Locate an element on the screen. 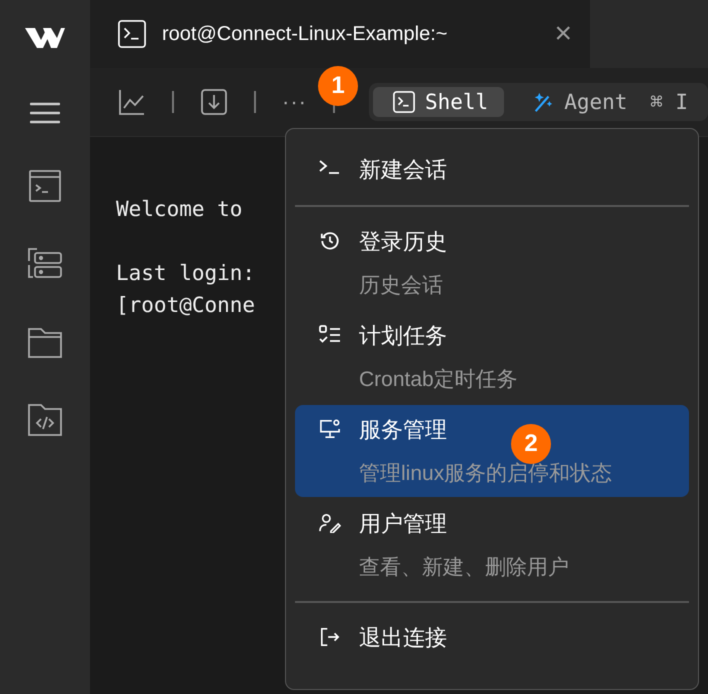 This screenshot has height=694, width=708. menu-item-label: 服务管理 is located at coordinates (403, 430).